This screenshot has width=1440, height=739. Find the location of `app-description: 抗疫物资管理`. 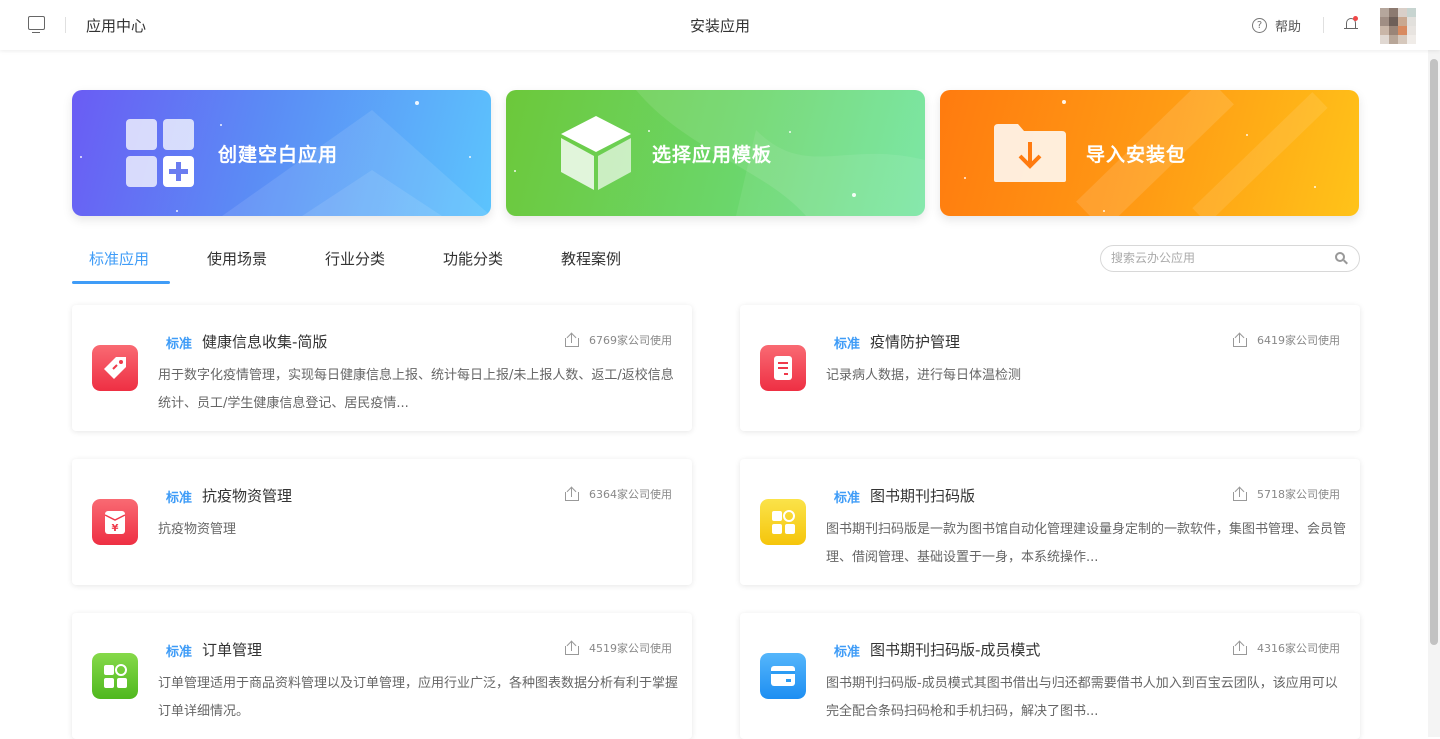

app-description: 抗疫物资管理 is located at coordinates (197, 529).